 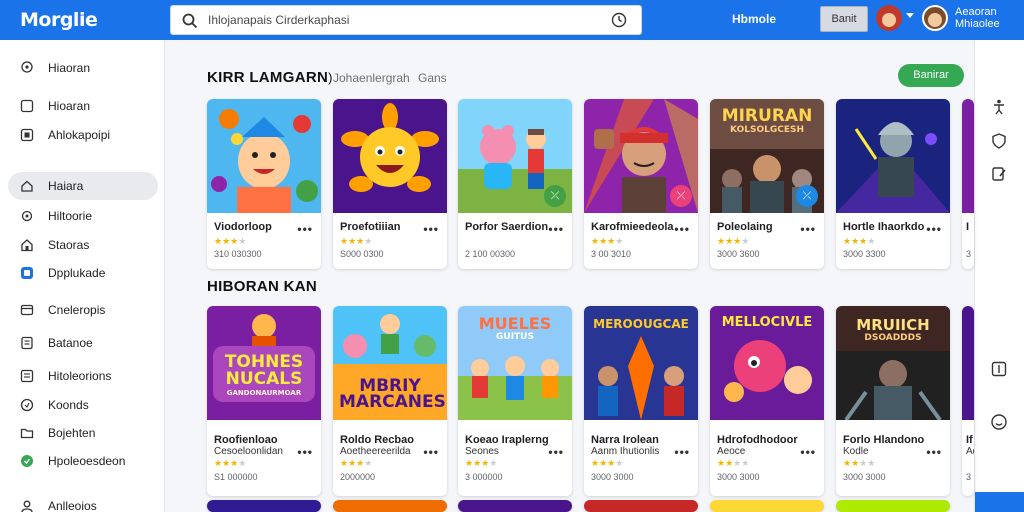 What do you see at coordinates (731, 451) in the screenshot?
I see `card-subtitle: Aeoce` at bounding box center [731, 451].